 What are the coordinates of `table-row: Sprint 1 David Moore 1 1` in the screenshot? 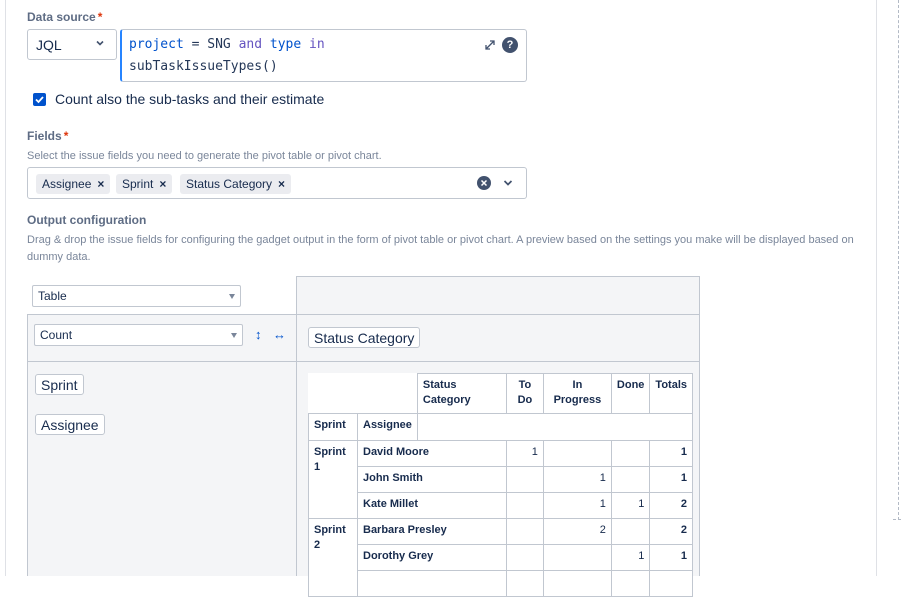 It's located at (500, 479).